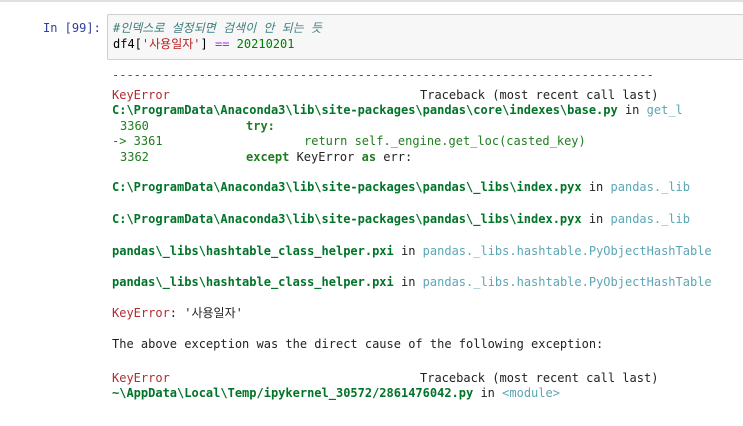 The height and width of the screenshot is (426, 743). I want to click on source-code: except KeyError as err:, so click(329, 157).